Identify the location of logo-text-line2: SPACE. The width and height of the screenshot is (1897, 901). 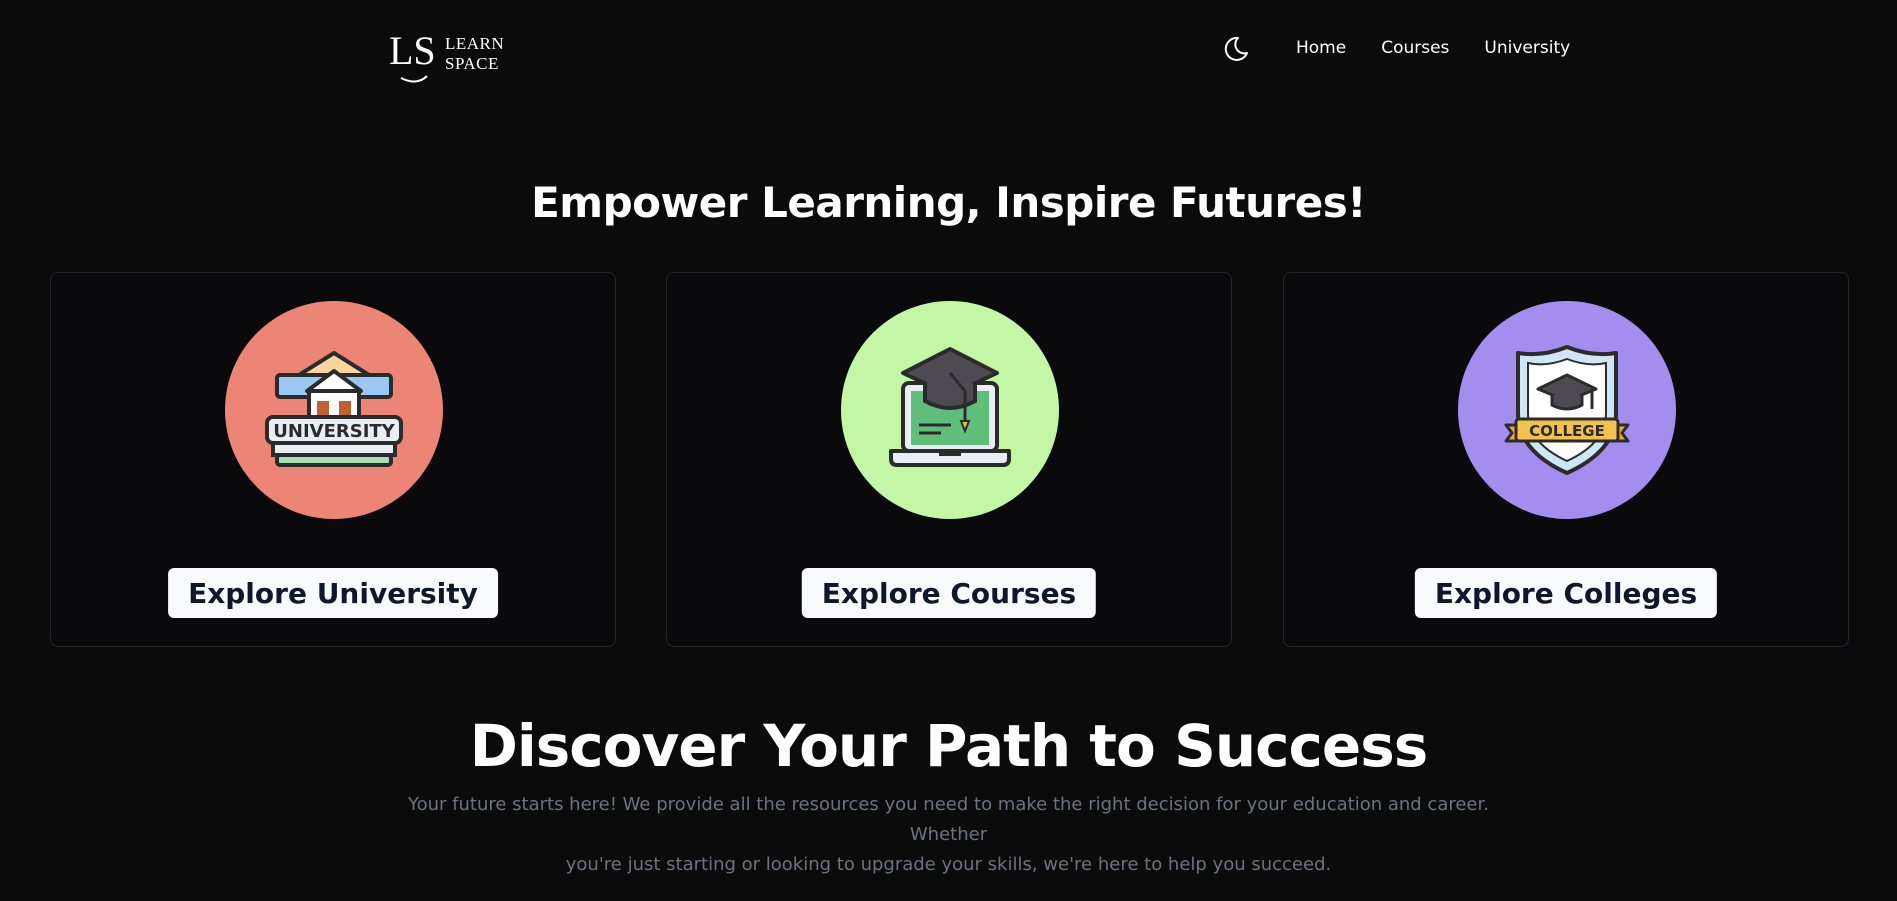
(472, 63).